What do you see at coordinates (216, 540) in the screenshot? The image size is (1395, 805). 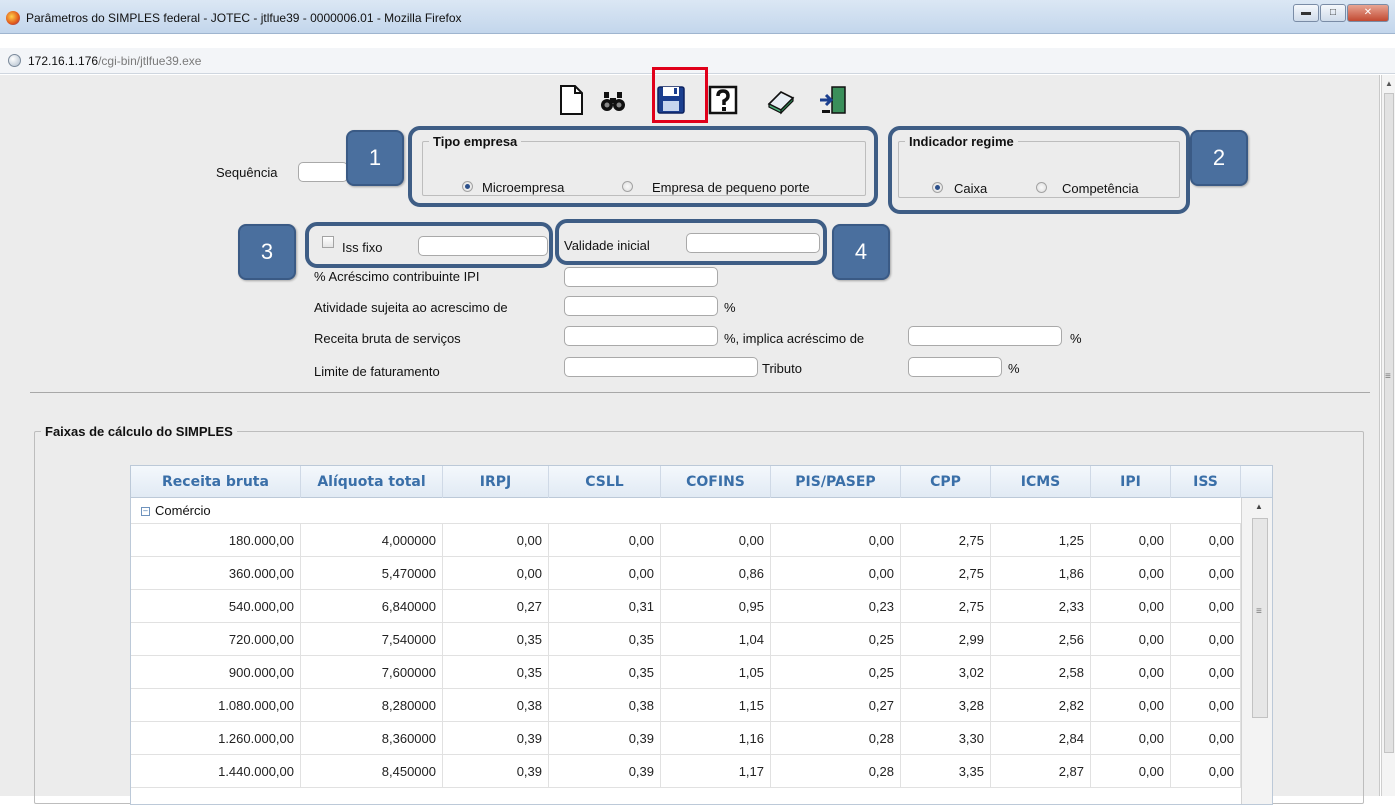 I see `cell-receita-bruta: 180.000,00` at bounding box center [216, 540].